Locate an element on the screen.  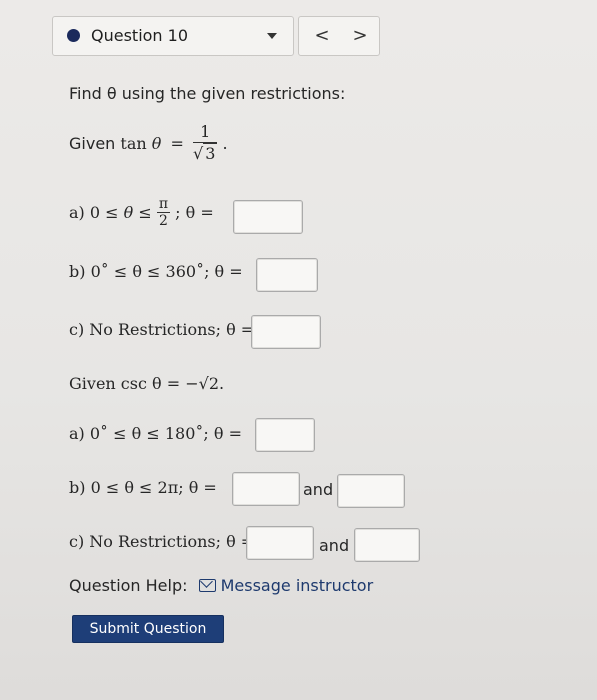
tan-denominator: √ 3 is located at coordinates (205, 154).